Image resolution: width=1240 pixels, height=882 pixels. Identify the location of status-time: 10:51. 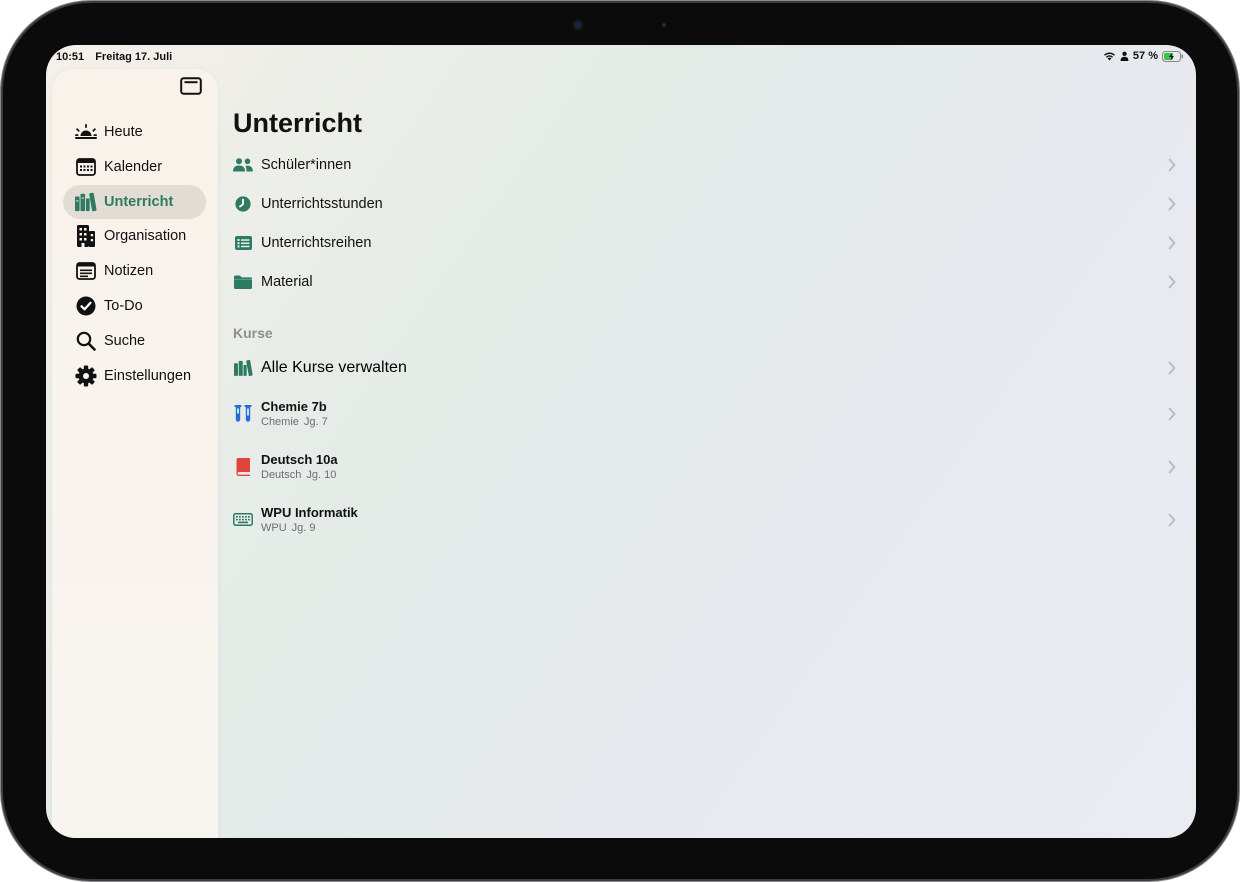
(70, 57).